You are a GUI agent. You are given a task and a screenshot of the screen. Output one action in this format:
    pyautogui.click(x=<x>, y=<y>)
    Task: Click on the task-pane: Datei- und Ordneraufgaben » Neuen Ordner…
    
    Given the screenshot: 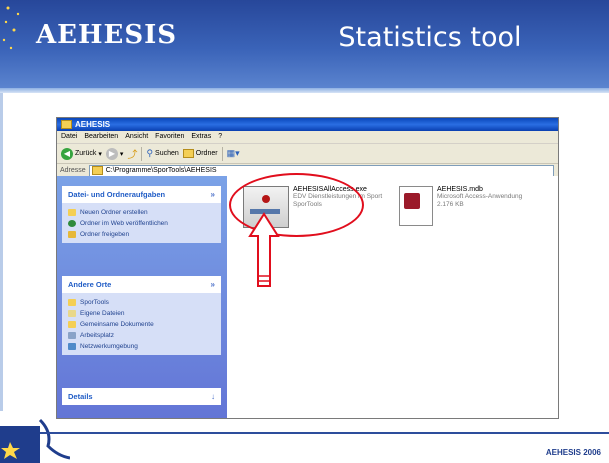 What is the action you would take?
    pyautogui.click(x=142, y=297)
    